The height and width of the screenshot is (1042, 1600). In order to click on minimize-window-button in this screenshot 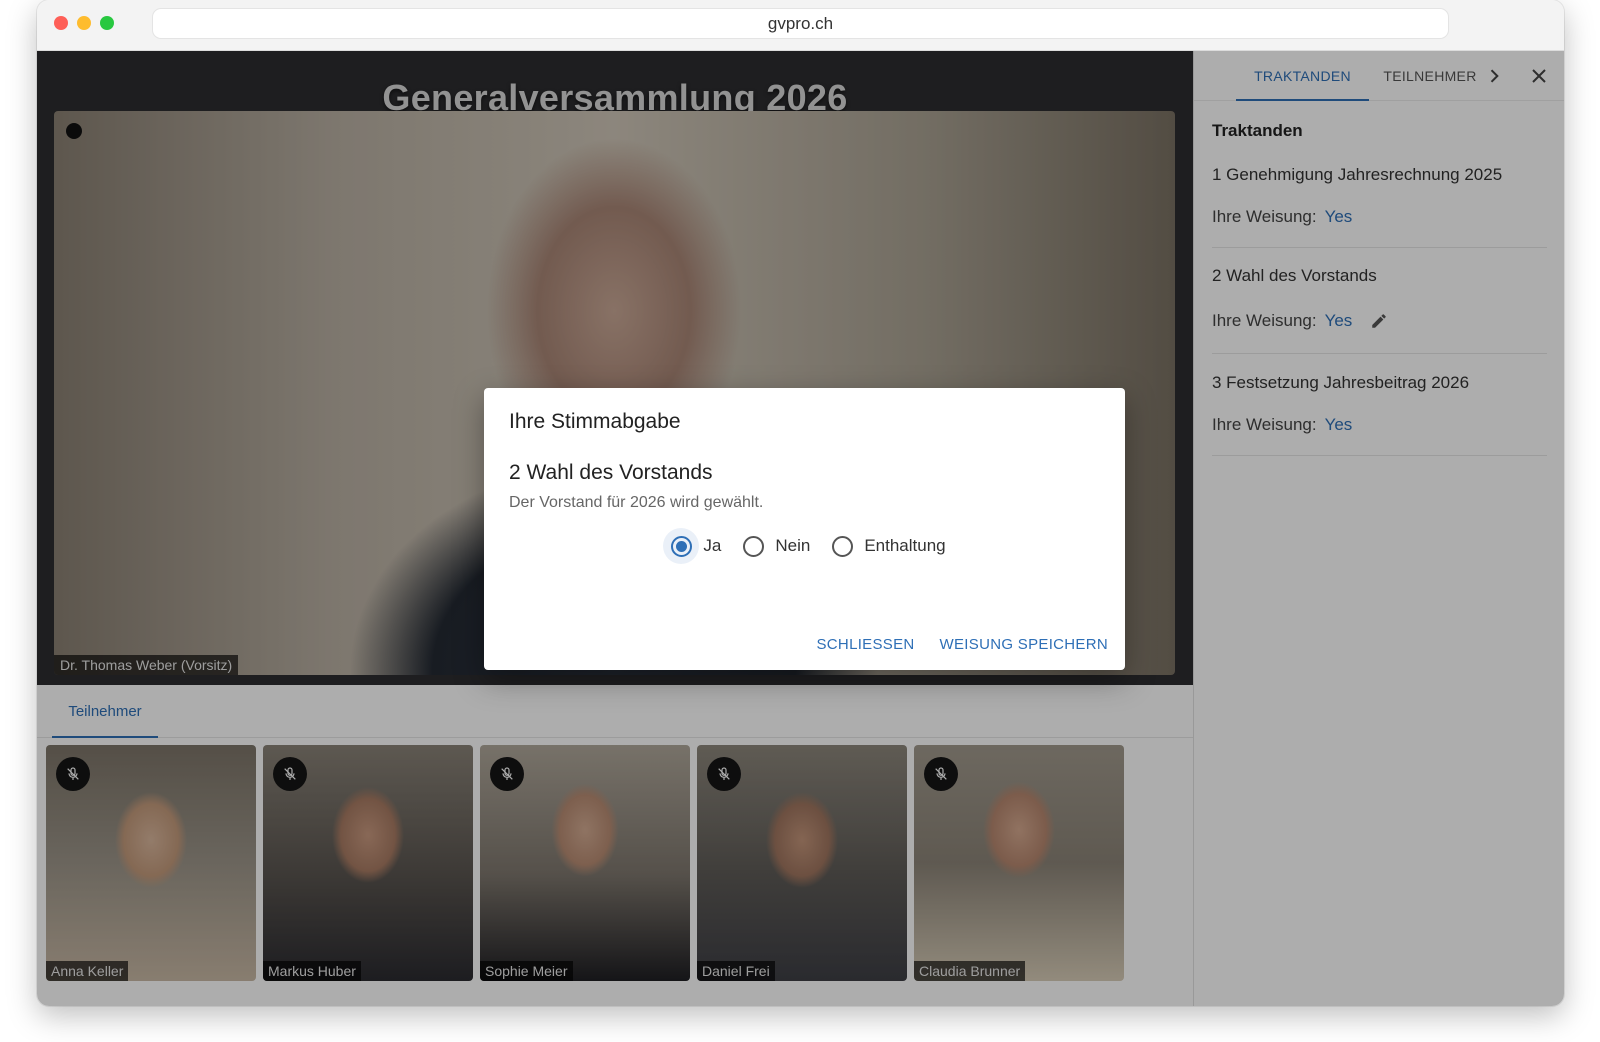, I will do `click(84, 23)`.